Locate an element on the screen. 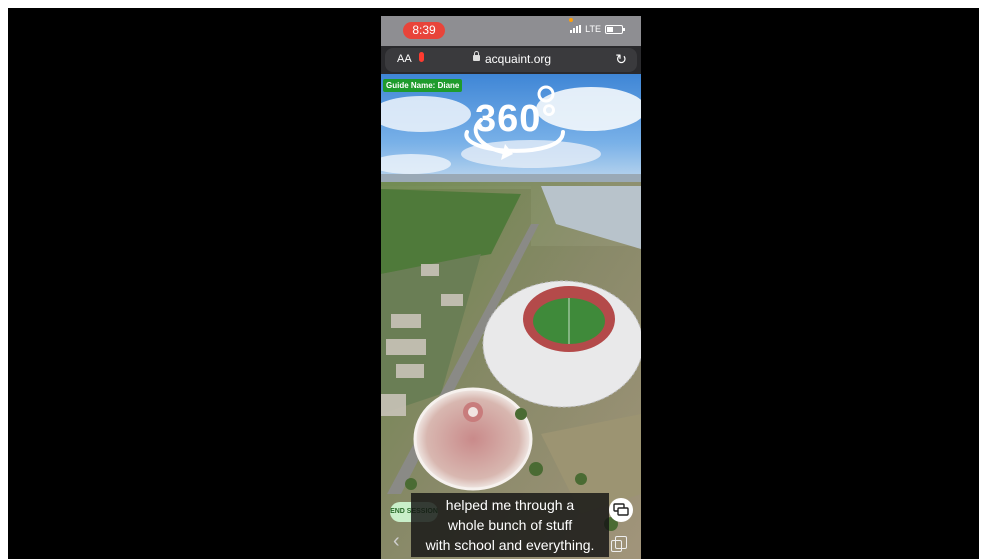 This screenshot has width=982, height=559. chat-bubbles-icon is located at coordinates (621, 509).